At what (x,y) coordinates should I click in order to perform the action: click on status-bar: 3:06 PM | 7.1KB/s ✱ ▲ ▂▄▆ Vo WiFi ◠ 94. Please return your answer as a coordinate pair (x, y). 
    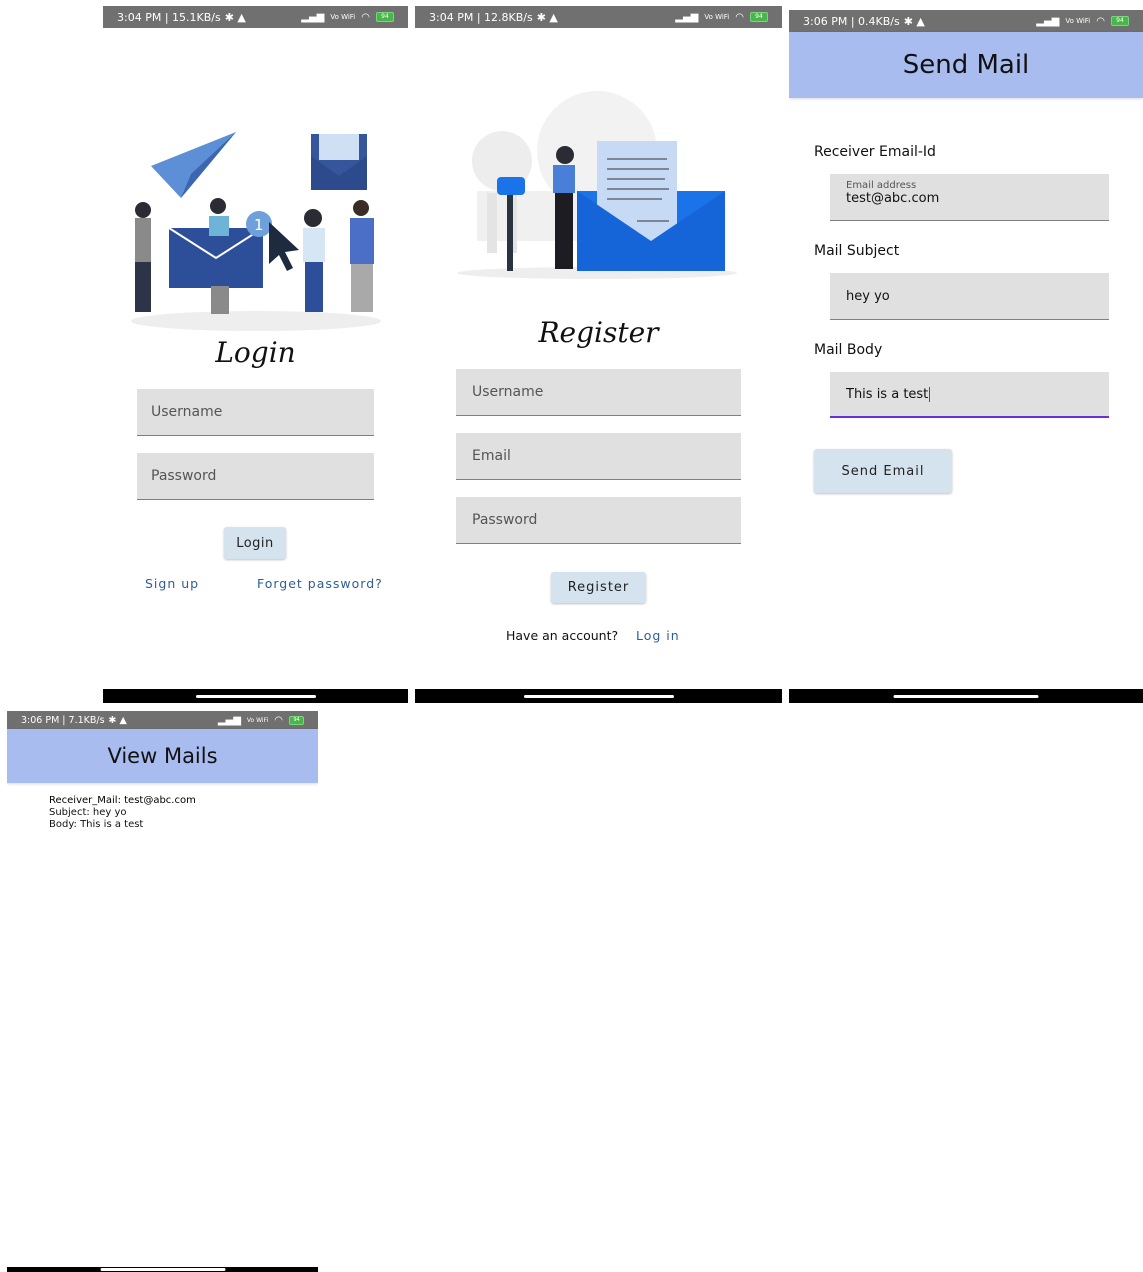
    Looking at the image, I should click on (162, 720).